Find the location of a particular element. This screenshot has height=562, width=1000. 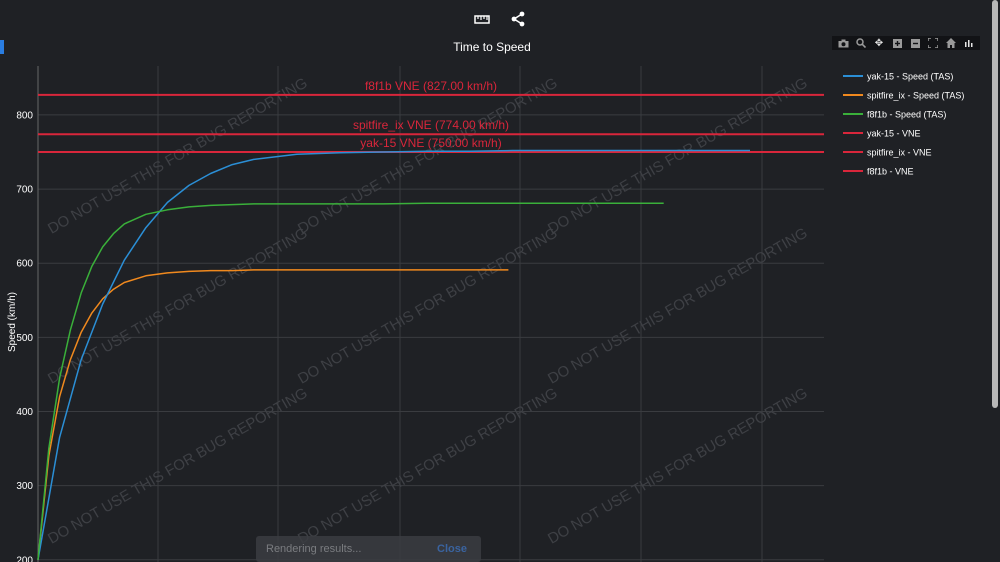

y-tick-label: 600 is located at coordinates (24, 264).